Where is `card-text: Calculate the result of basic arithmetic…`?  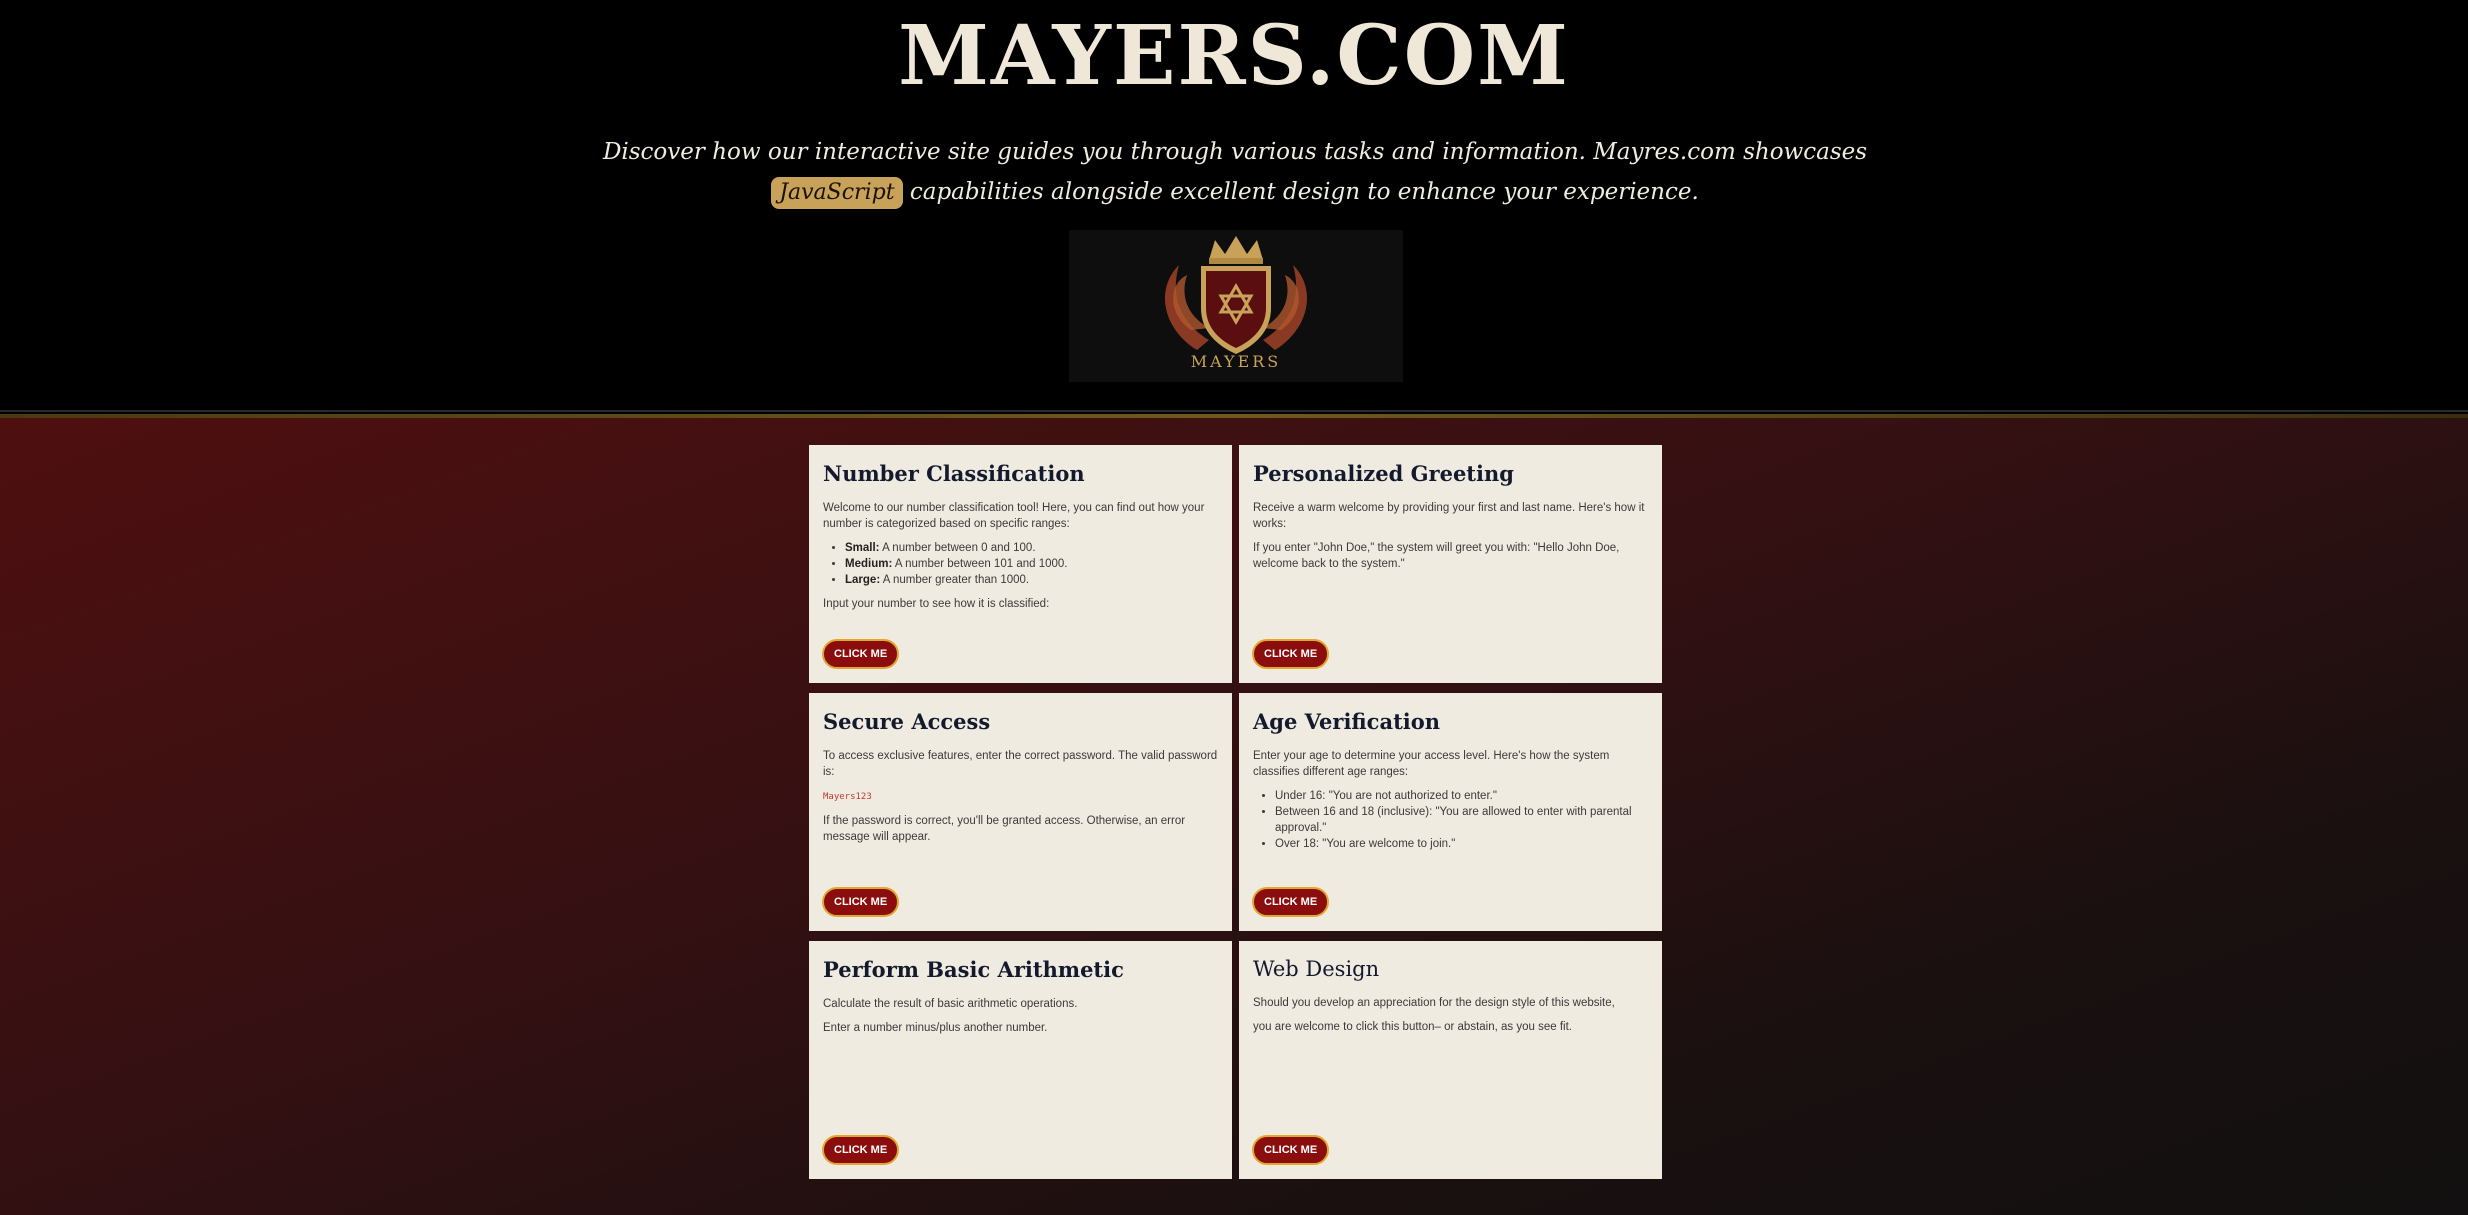
card-text: Calculate the result of basic arithmetic… is located at coordinates (950, 1004).